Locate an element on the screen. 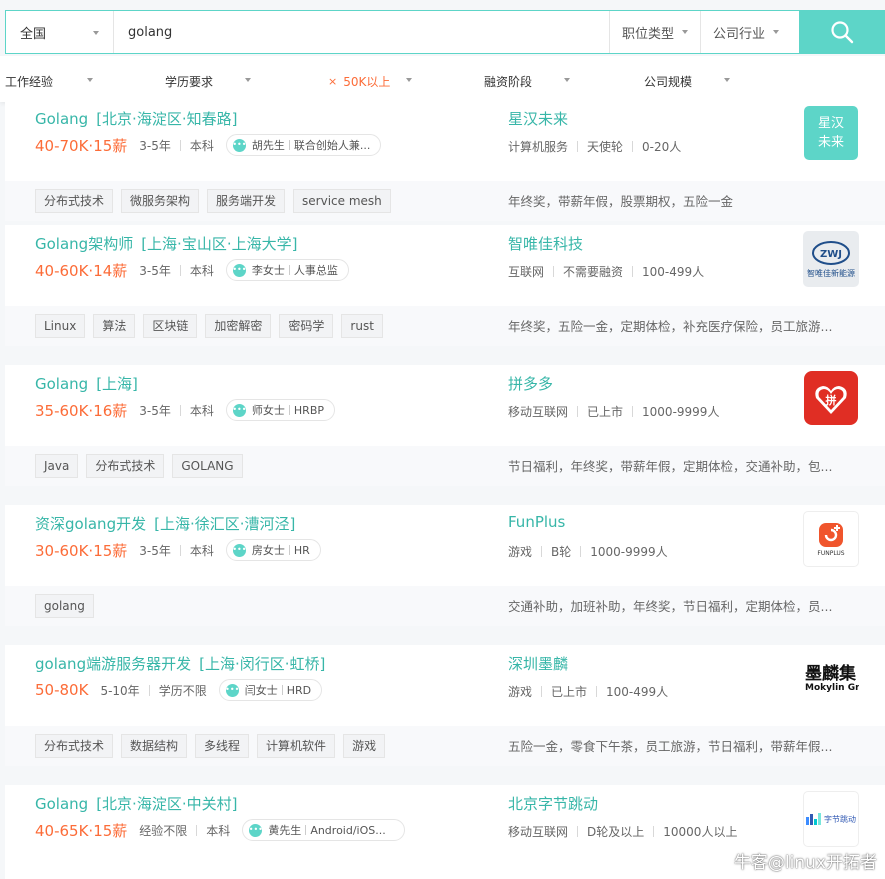 The image size is (885, 879). company-industry: 互联网 is located at coordinates (526, 272).